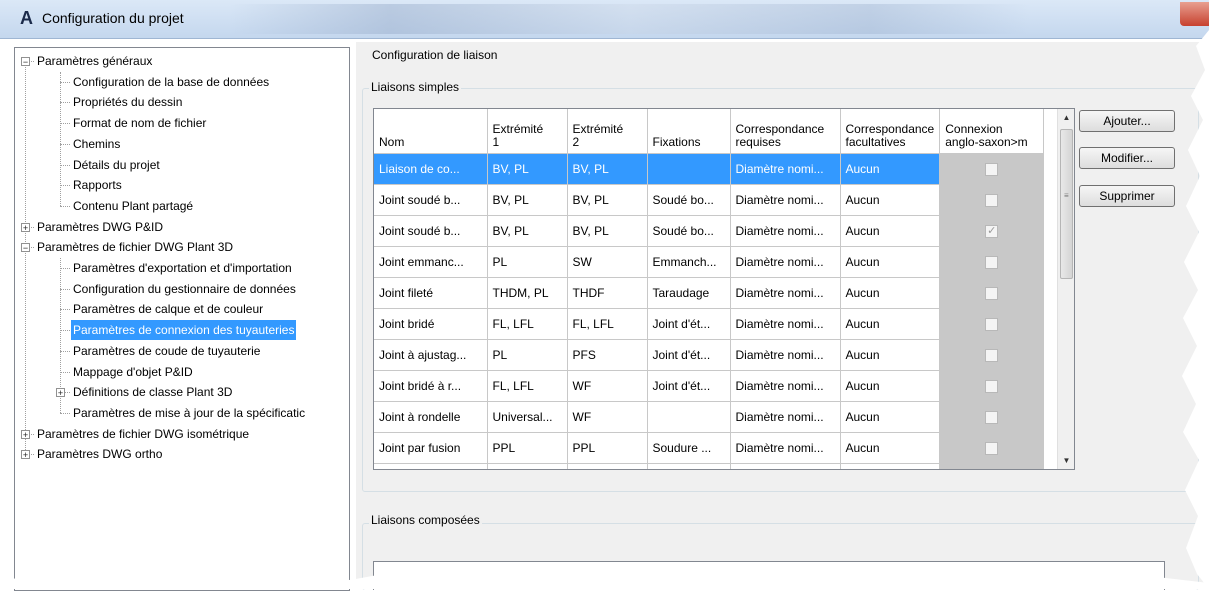 This screenshot has width=1209, height=591. What do you see at coordinates (166, 351) in the screenshot?
I see `tree-item: Paramètres de coude de tuyauterie` at bounding box center [166, 351].